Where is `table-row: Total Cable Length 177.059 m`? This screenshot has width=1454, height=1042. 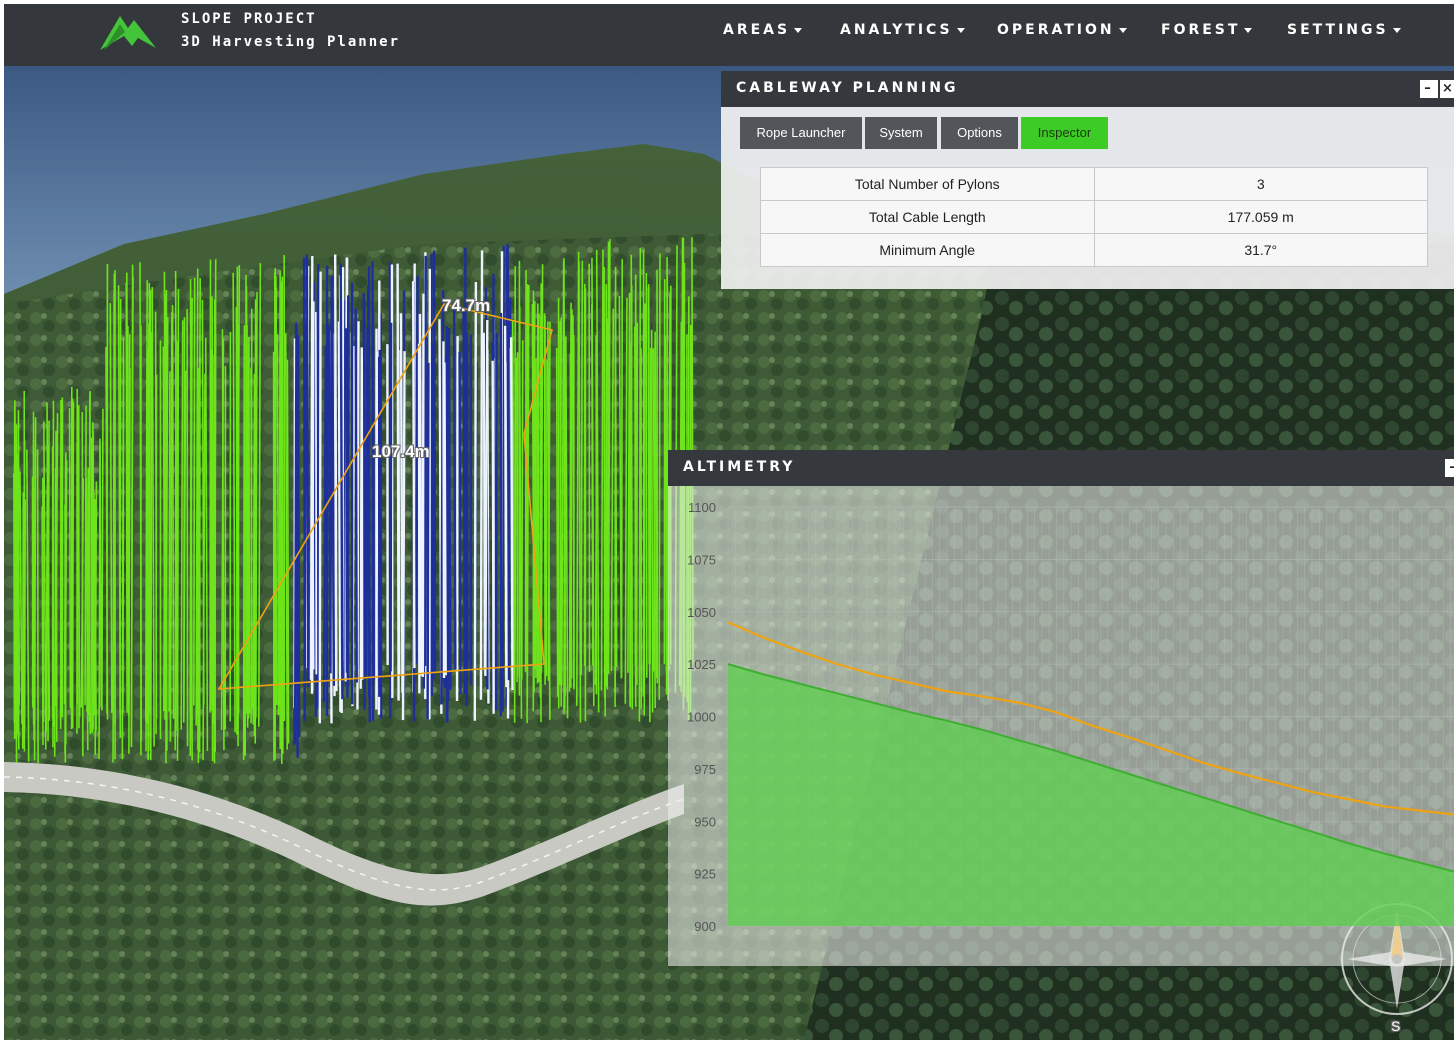
table-row: Total Cable Length 177.059 m is located at coordinates (1094, 217).